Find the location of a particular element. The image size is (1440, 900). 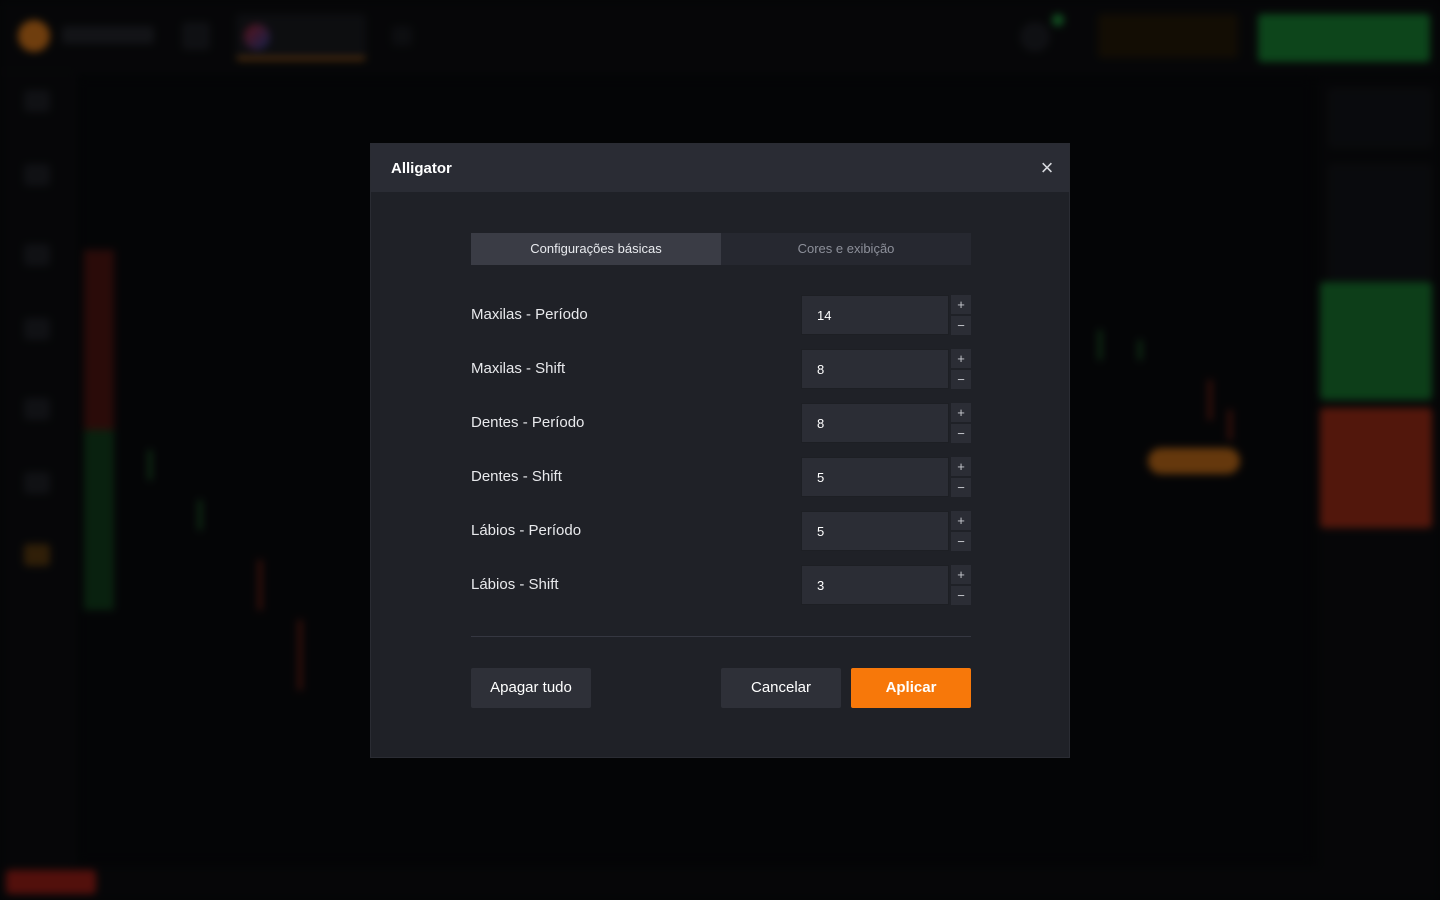

field-row-teeth-shift: Dentes - Shift + − is located at coordinates (721, 477).